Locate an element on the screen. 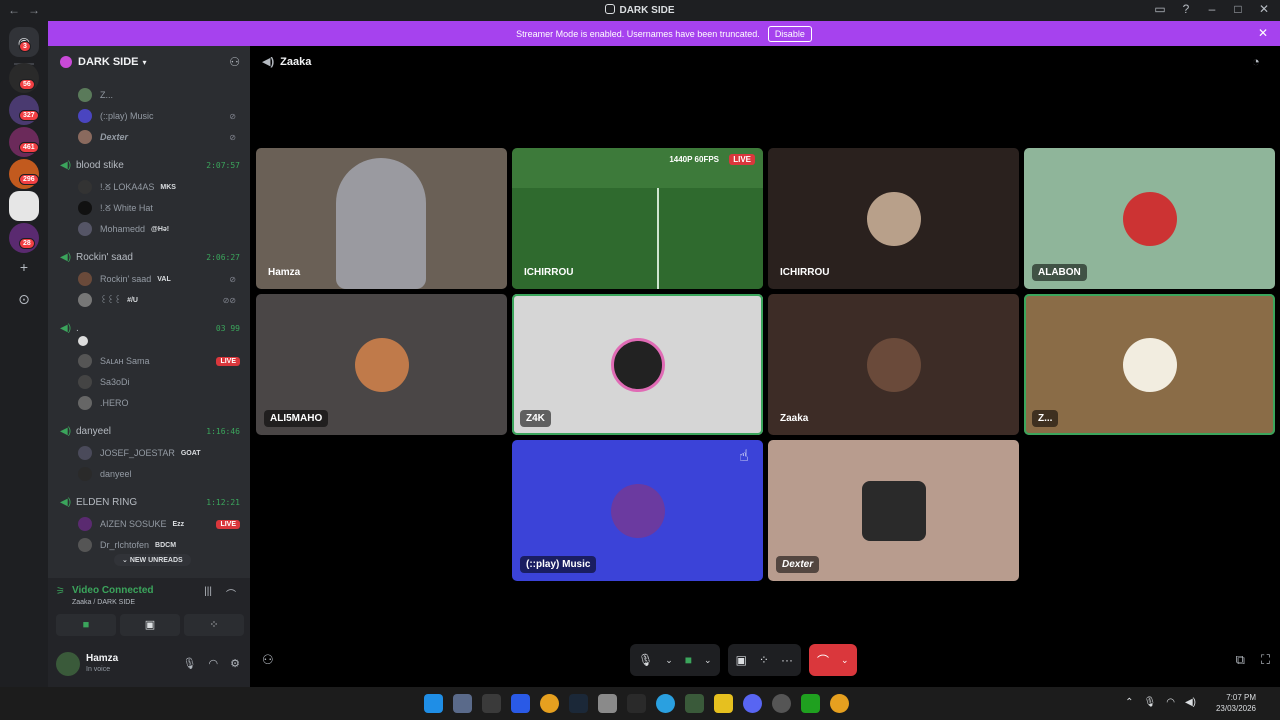 This screenshot has height=720, width=1280. discover-icon: ⊙ is located at coordinates (24, 299).